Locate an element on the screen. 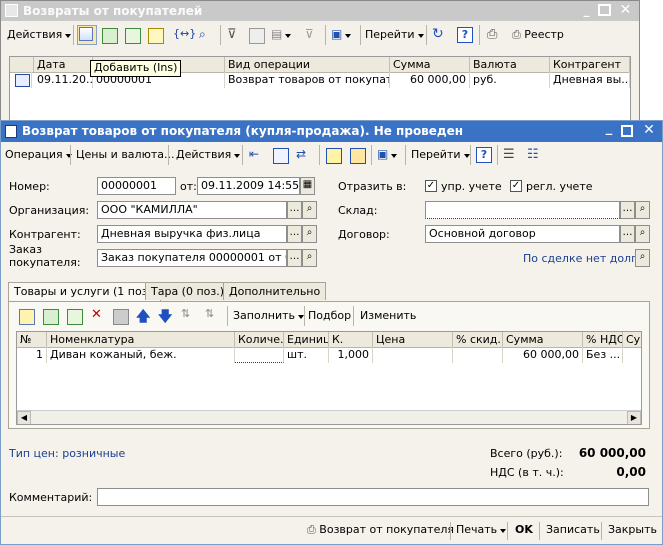  row-add-icon is located at coordinates (27, 317).